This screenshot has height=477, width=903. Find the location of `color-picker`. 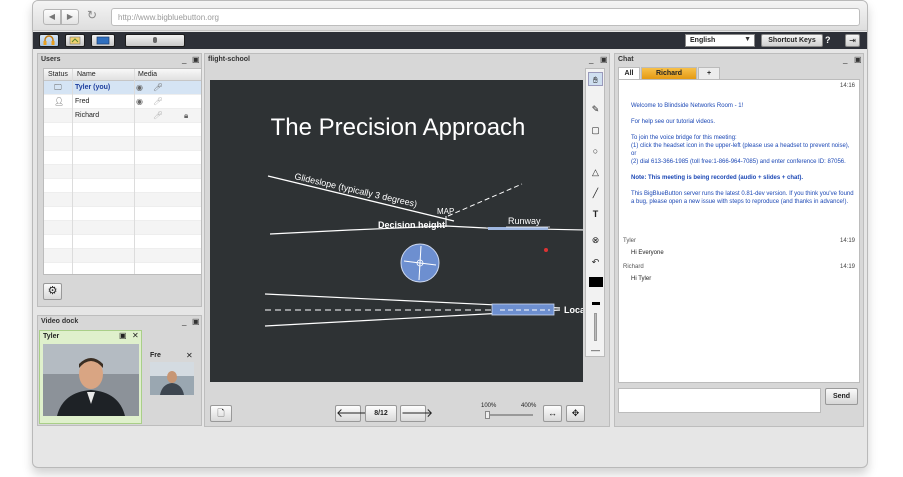

color-picker is located at coordinates (595, 284).